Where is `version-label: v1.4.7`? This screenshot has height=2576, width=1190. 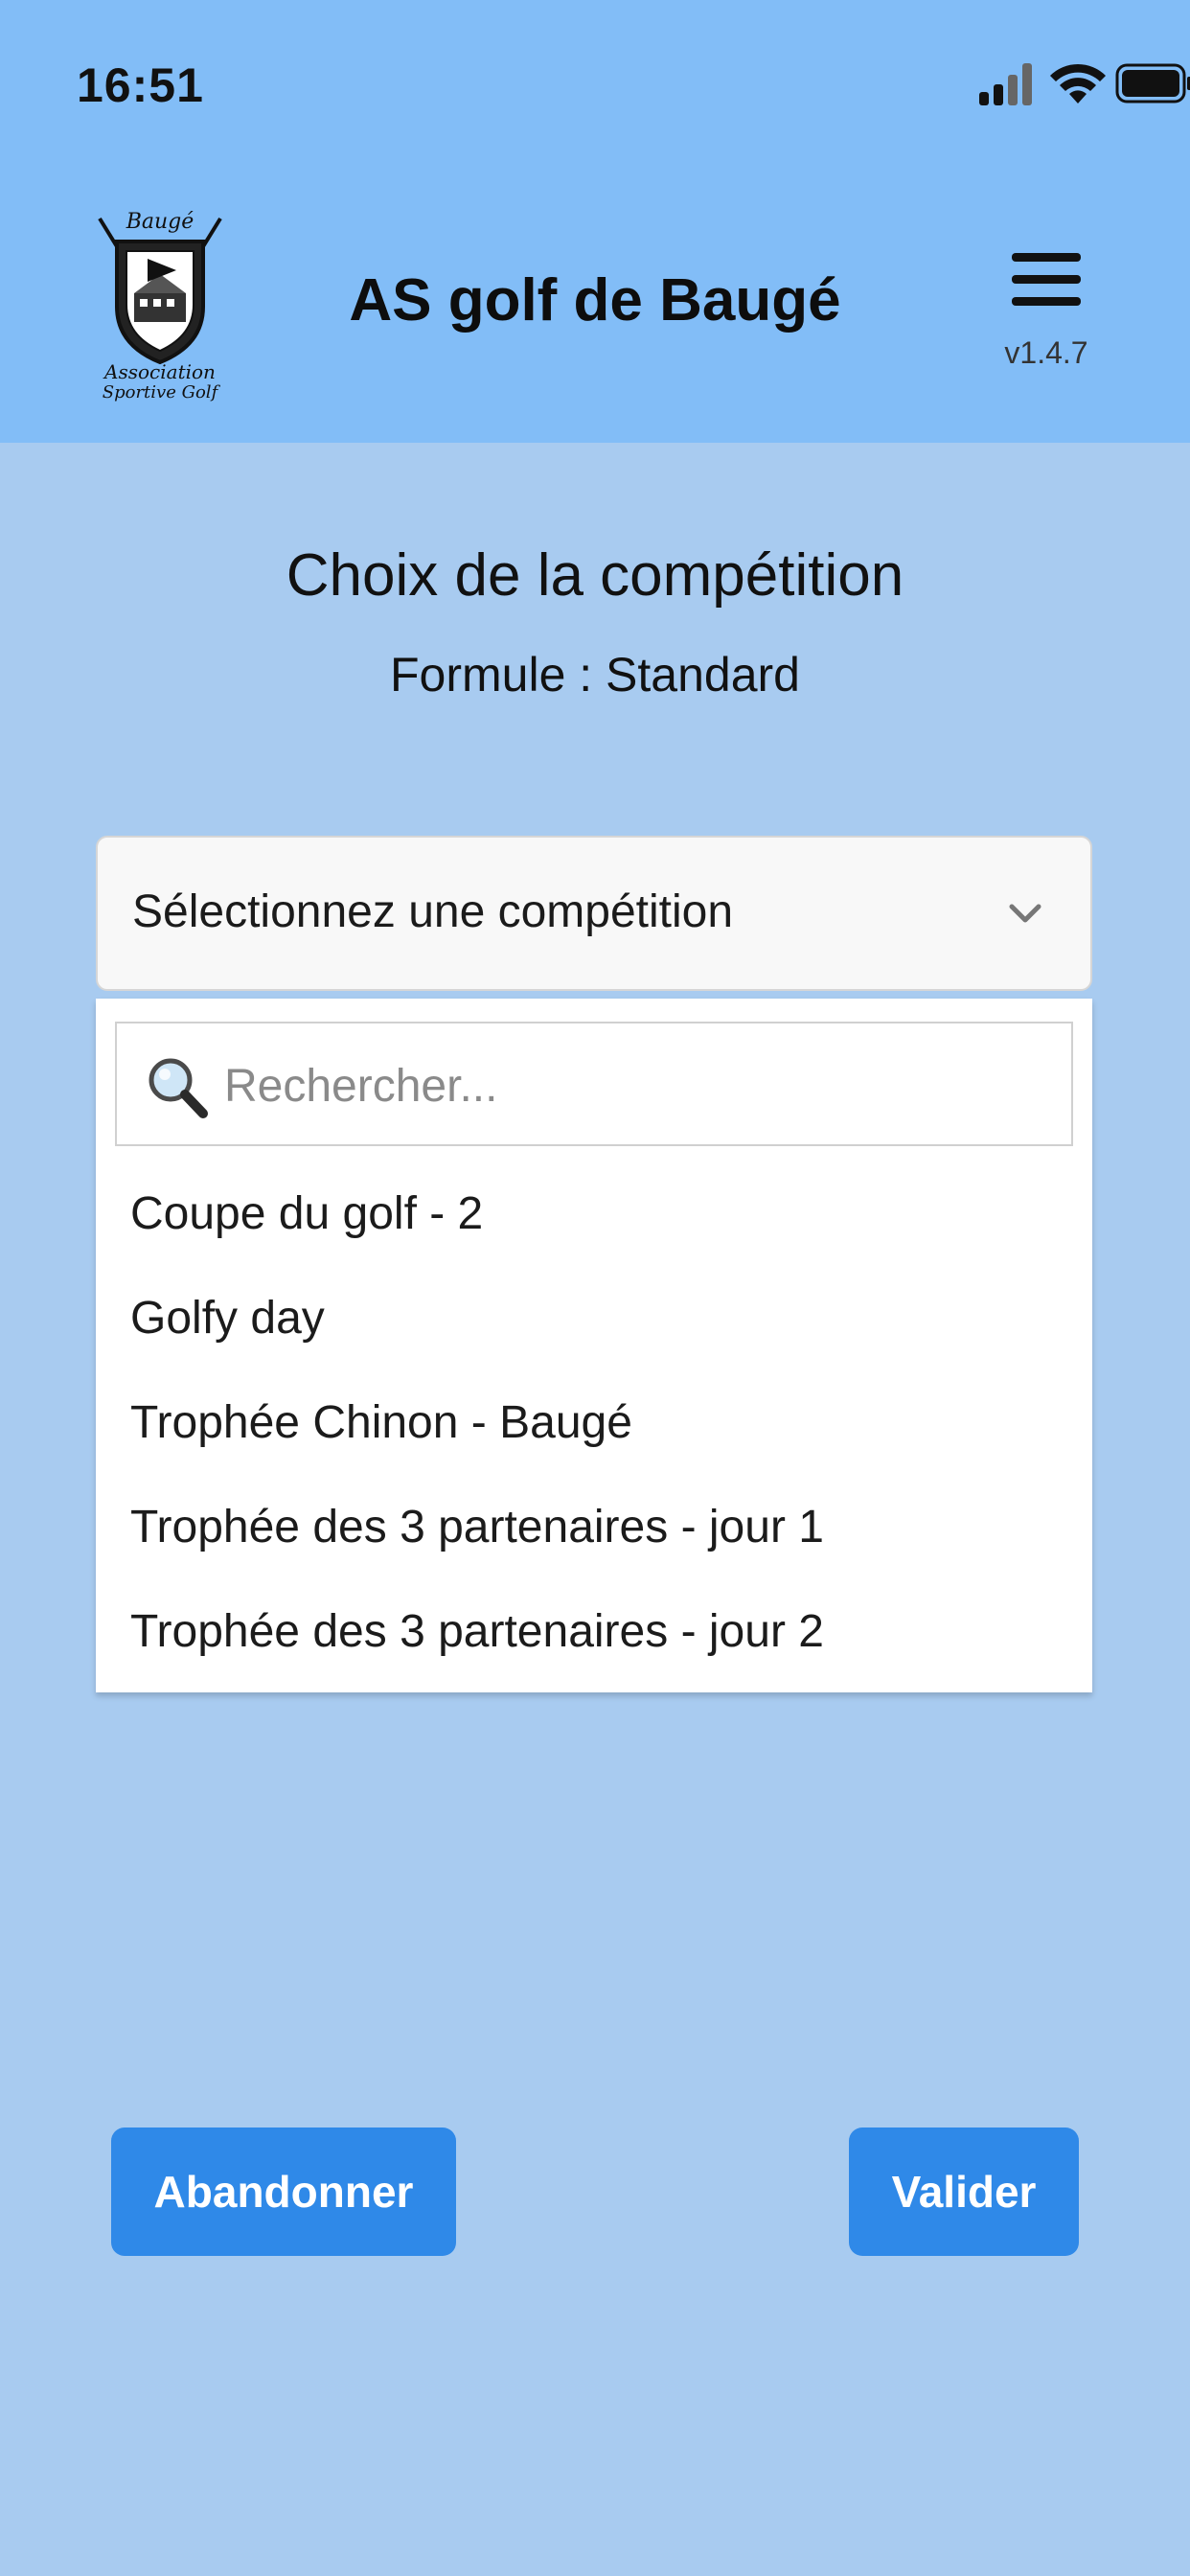
version-label: v1.4.7 is located at coordinates (1046, 352).